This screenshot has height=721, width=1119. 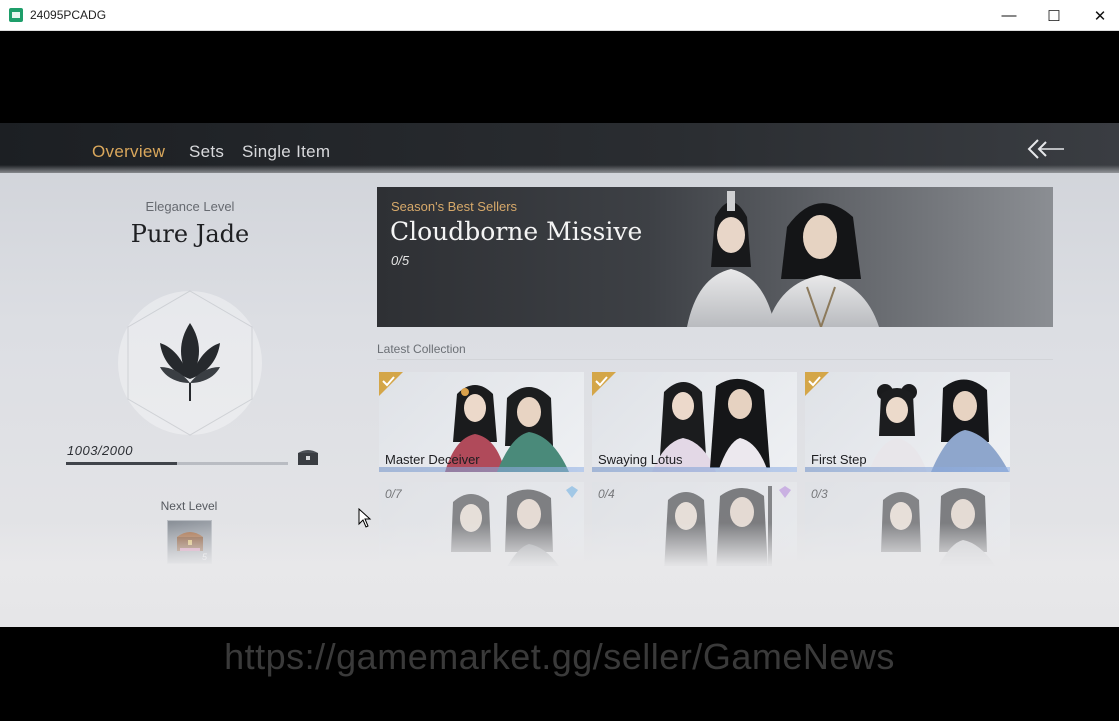 What do you see at coordinates (1009, 15) in the screenshot?
I see `minimize-button: —` at bounding box center [1009, 15].